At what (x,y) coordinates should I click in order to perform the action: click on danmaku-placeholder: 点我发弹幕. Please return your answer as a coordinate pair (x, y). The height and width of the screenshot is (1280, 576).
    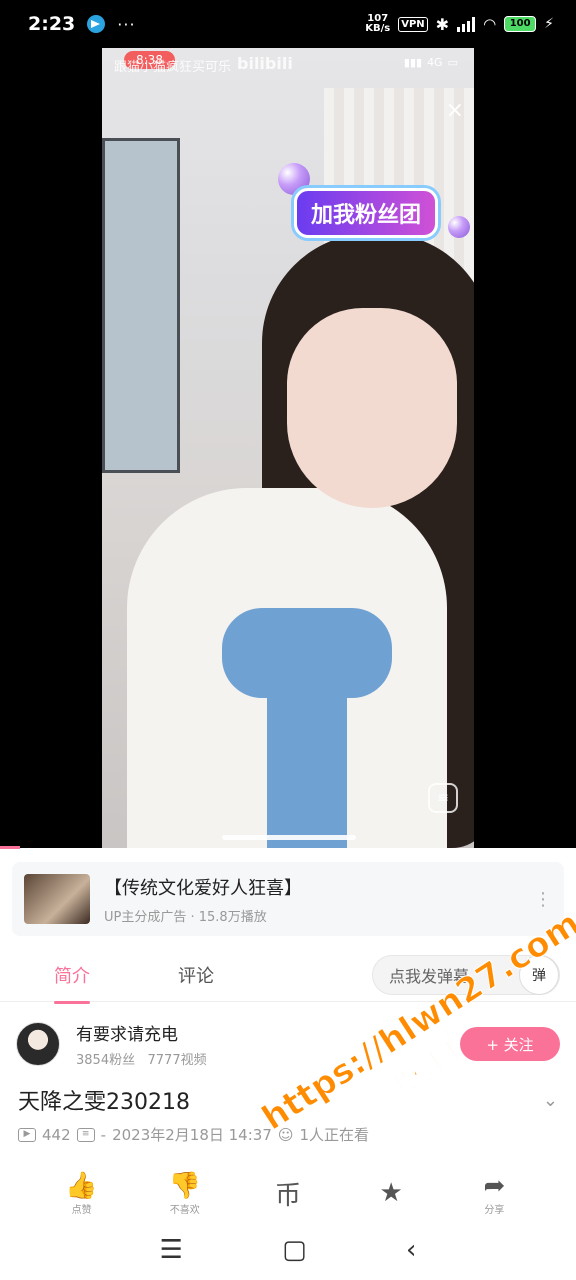
    Looking at the image, I should click on (429, 976).